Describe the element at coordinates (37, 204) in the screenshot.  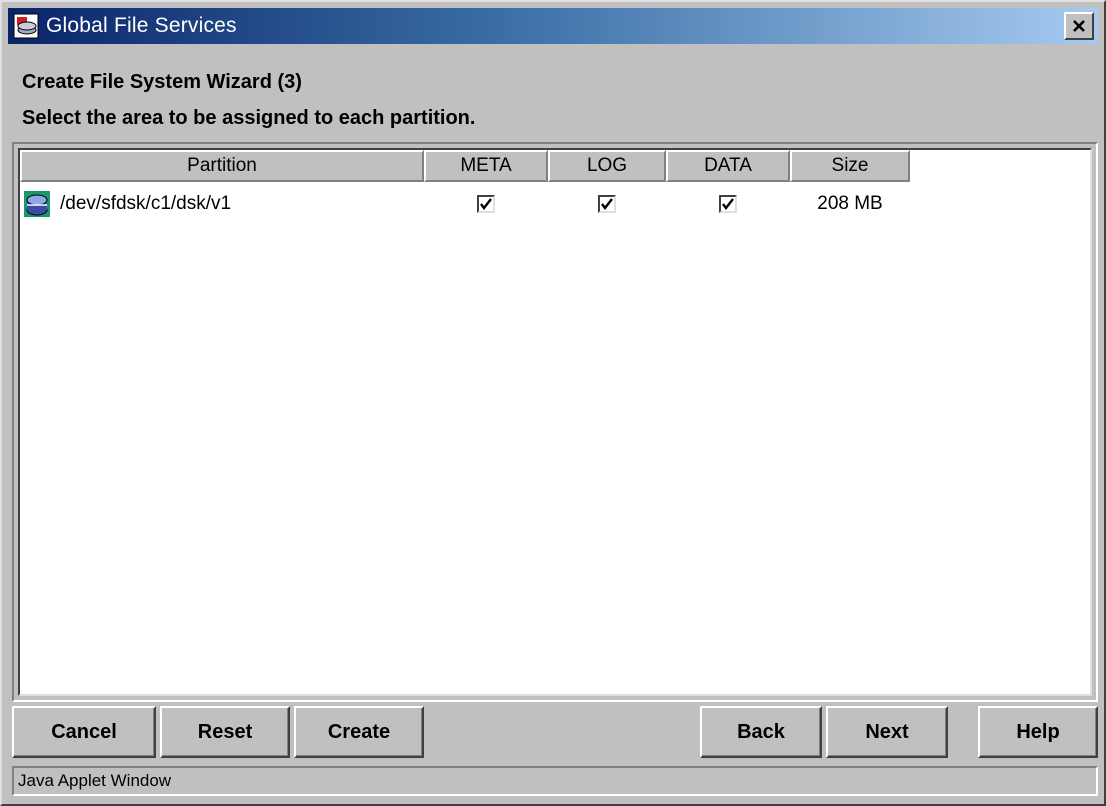
I see `disk-icon` at that location.